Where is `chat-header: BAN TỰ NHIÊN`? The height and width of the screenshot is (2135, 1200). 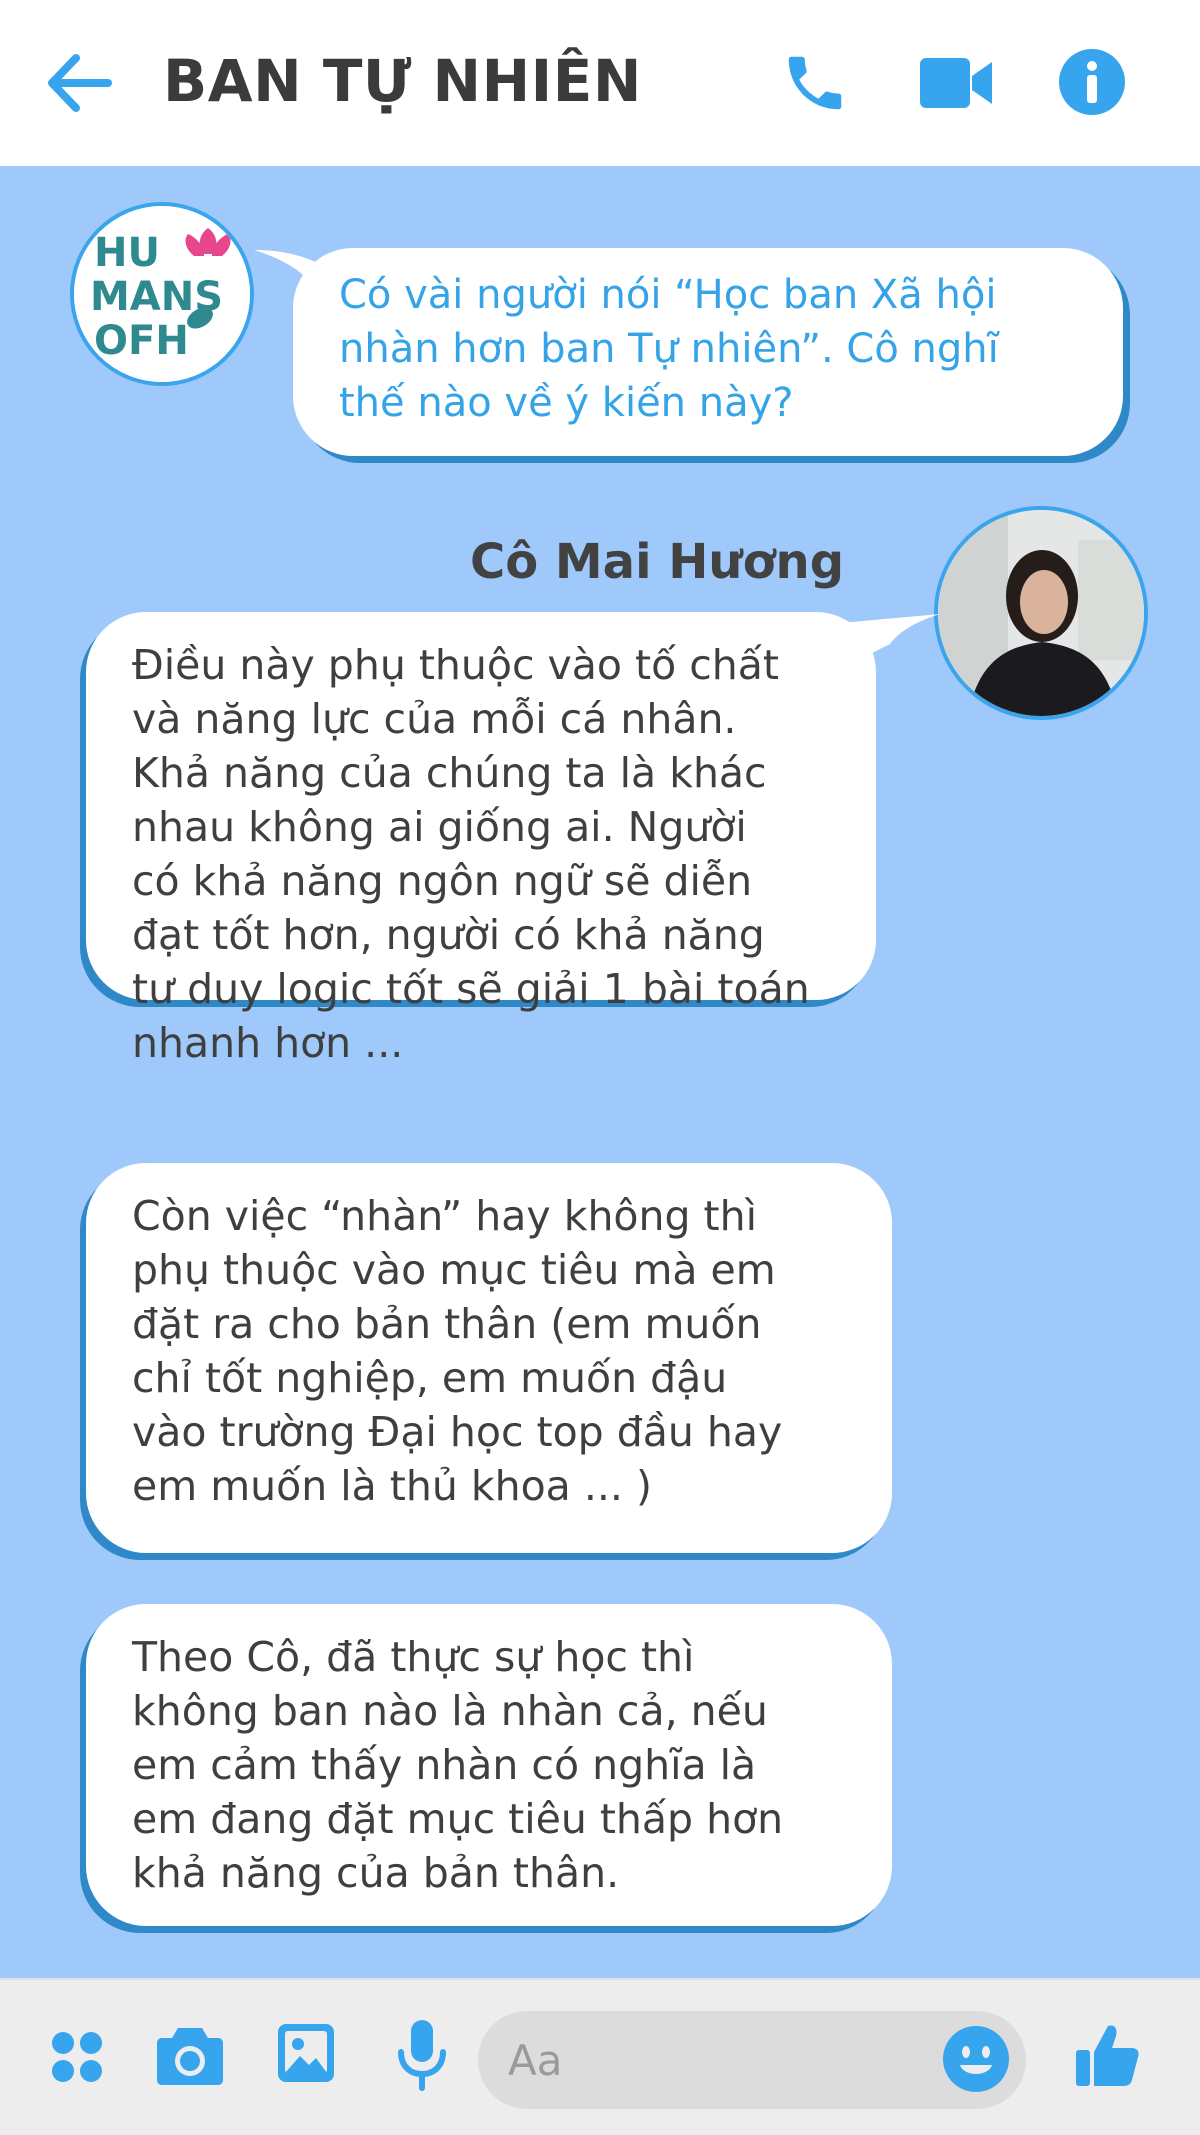
chat-header: BAN TỰ NHIÊN is located at coordinates (600, 83).